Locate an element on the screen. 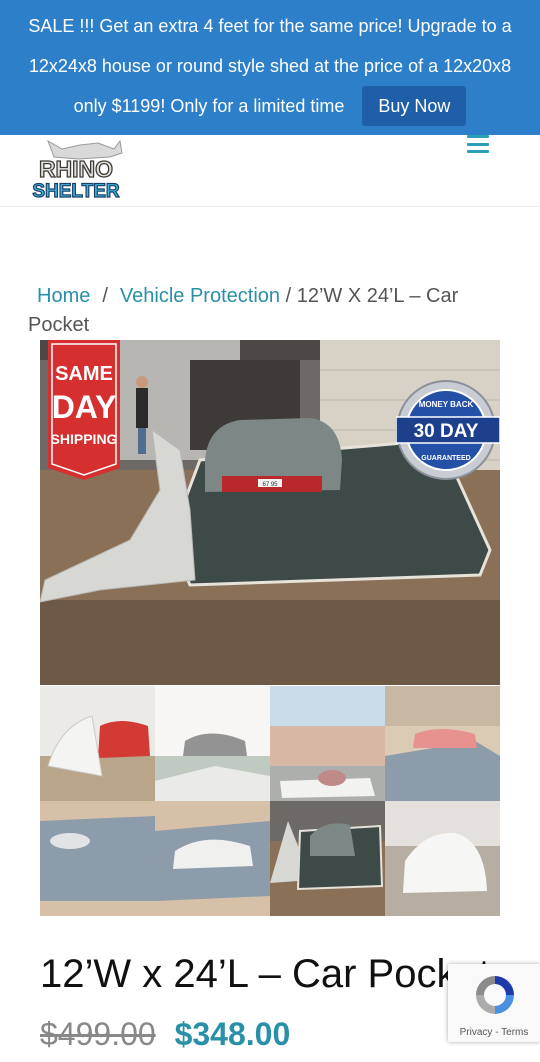 This screenshot has height=1062, width=540. rhino-shelter-logo: RHINO SHELTER is located at coordinates (76, 170).